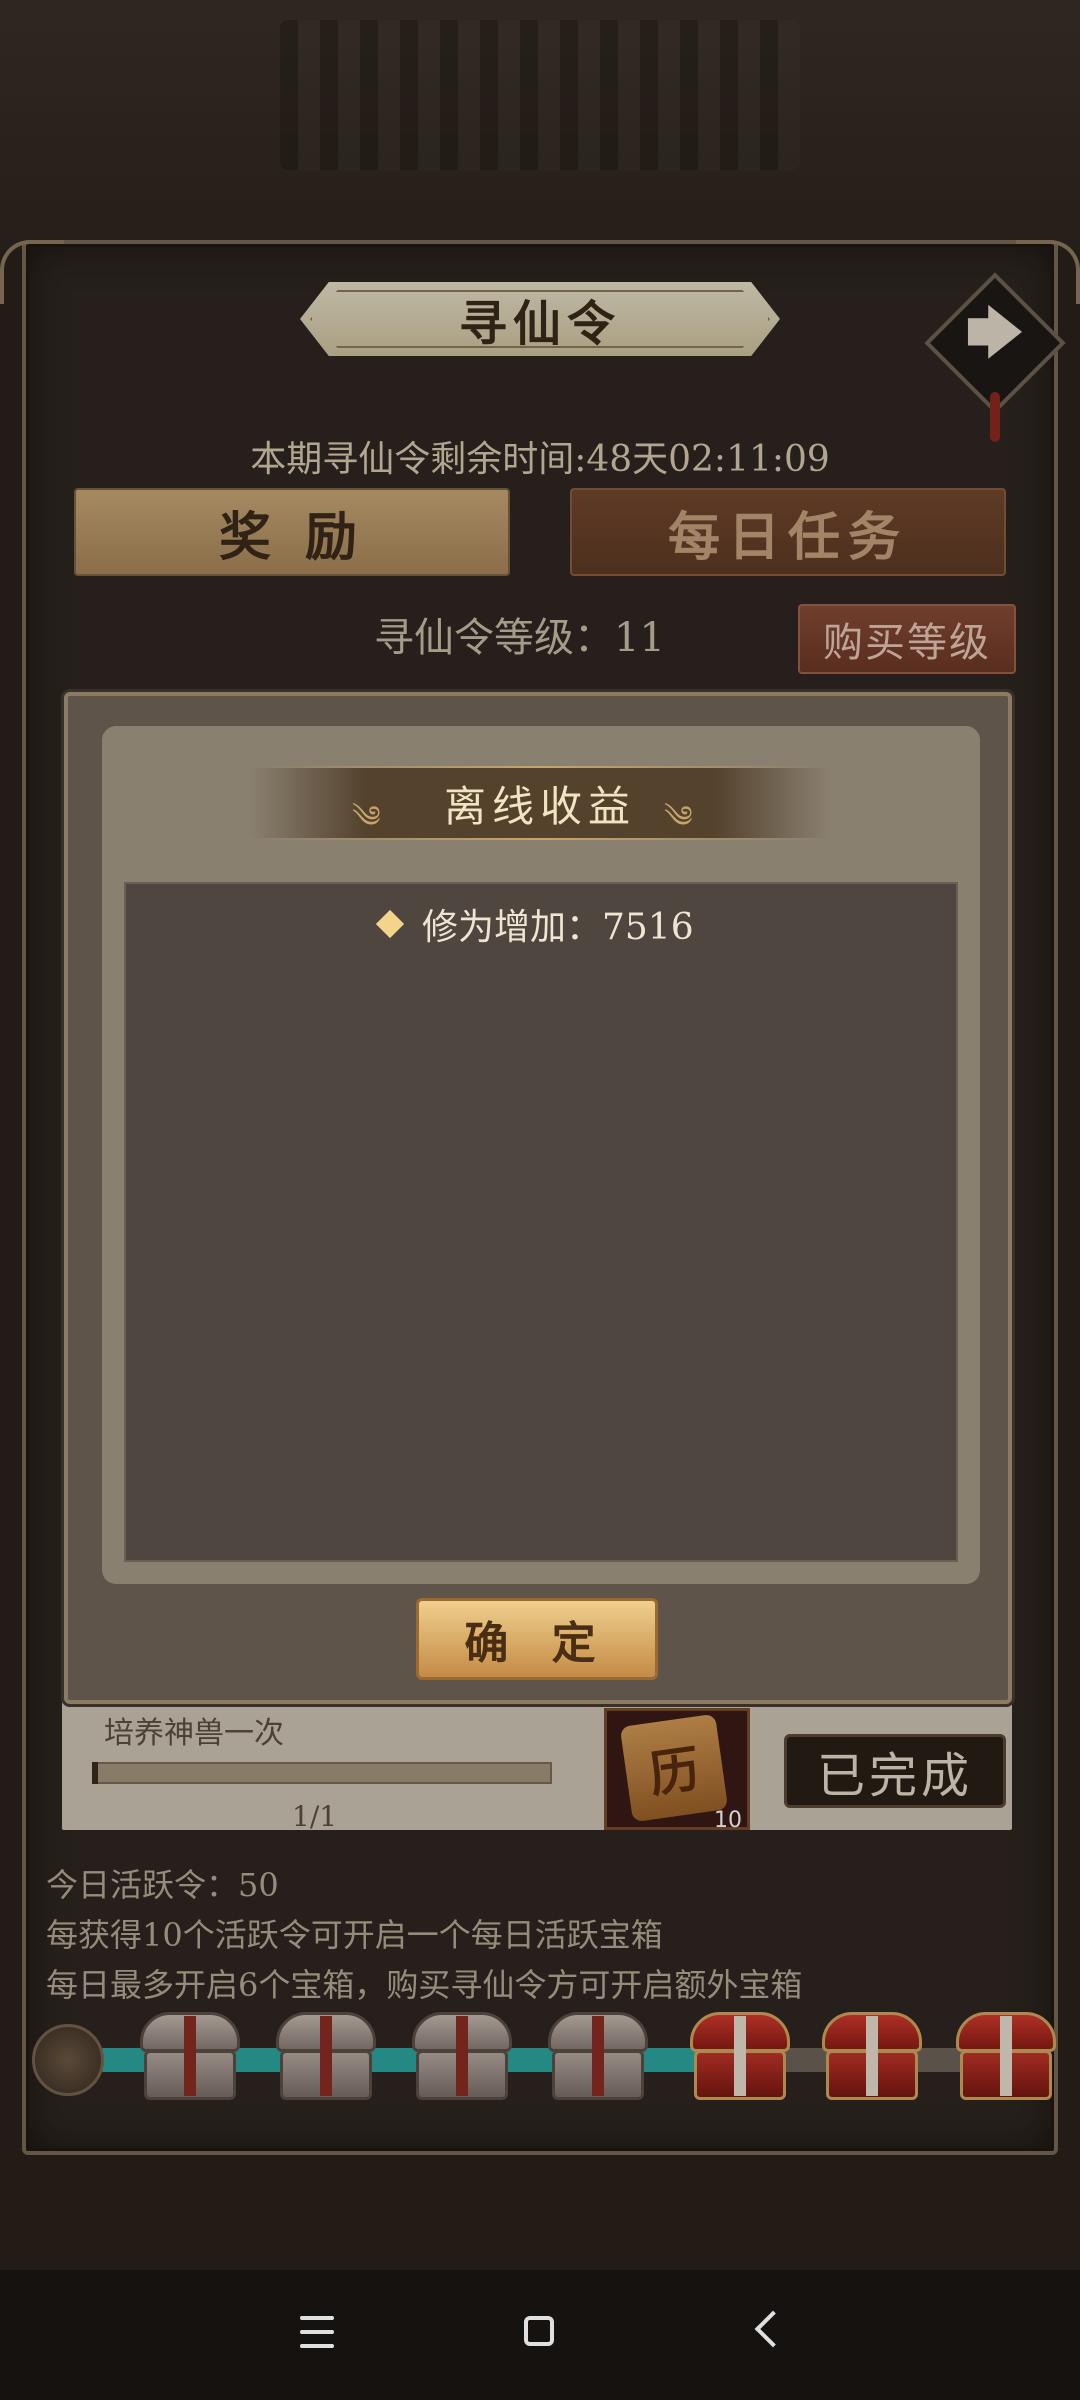 The height and width of the screenshot is (2400, 1080). I want to click on reward-line-text: 修为增加：7516, so click(558, 927).